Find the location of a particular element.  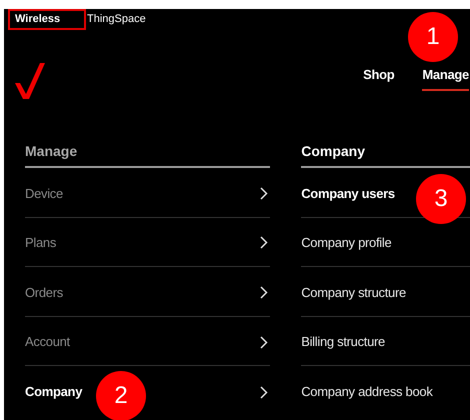

menu-item: Company address book is located at coordinates (367, 392).